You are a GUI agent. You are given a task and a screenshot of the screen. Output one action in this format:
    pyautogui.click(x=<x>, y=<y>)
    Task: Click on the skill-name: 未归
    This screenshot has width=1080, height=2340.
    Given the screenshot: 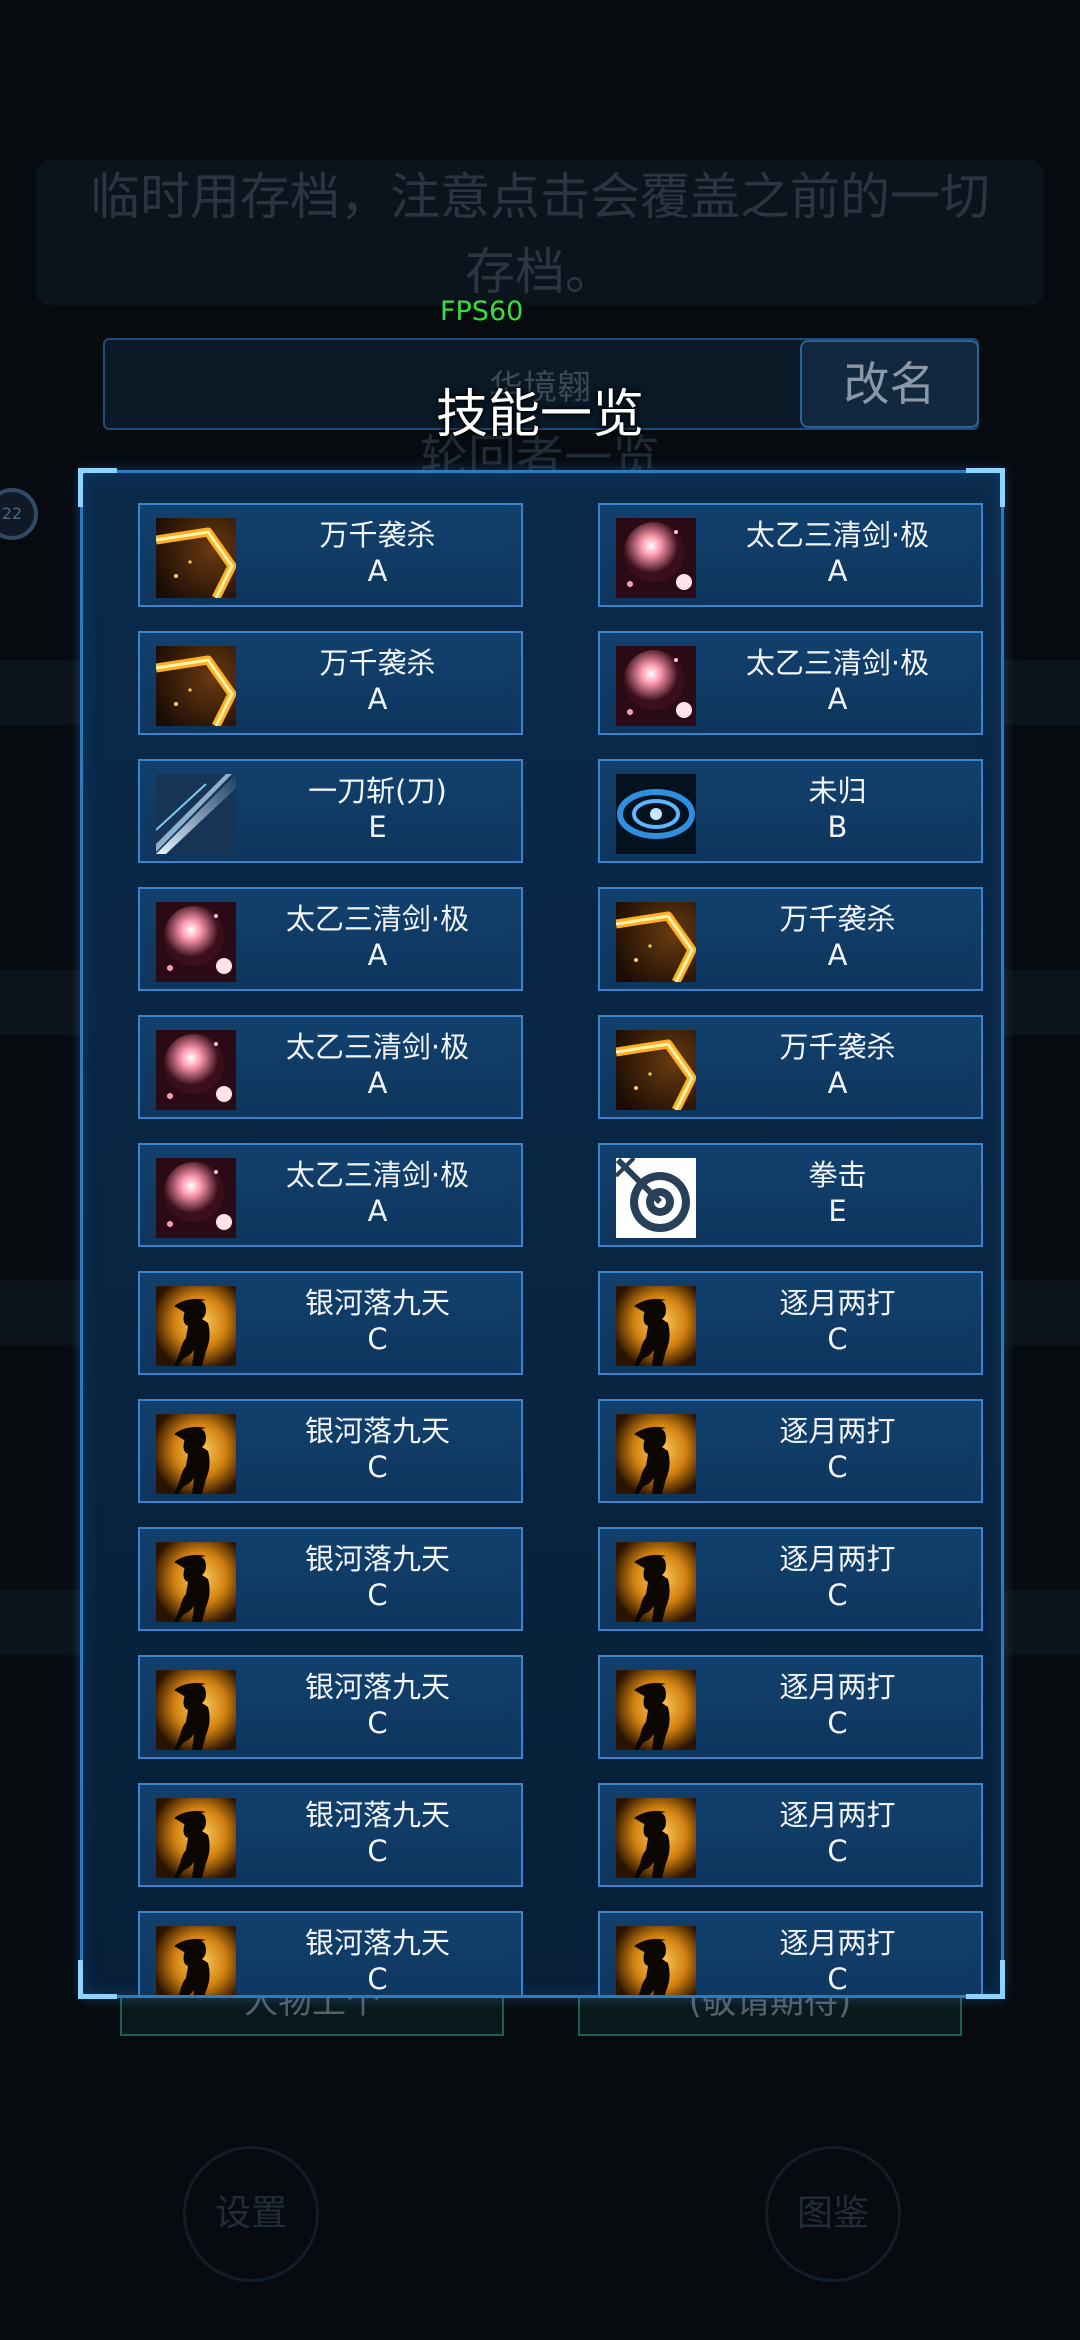 What is the action you would take?
    pyautogui.click(x=837, y=791)
    